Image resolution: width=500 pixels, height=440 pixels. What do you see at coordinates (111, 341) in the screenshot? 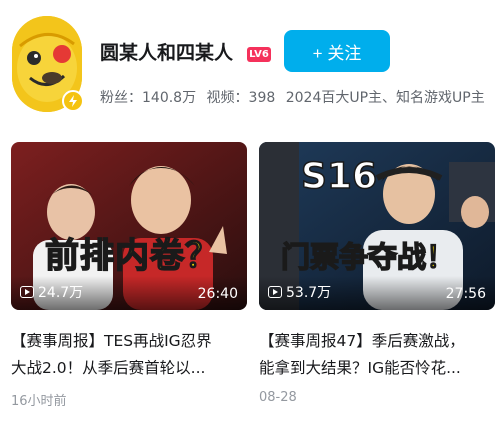
I see `video-title-line: 【赛事周报】TES再战IG忍界` at bounding box center [111, 341].